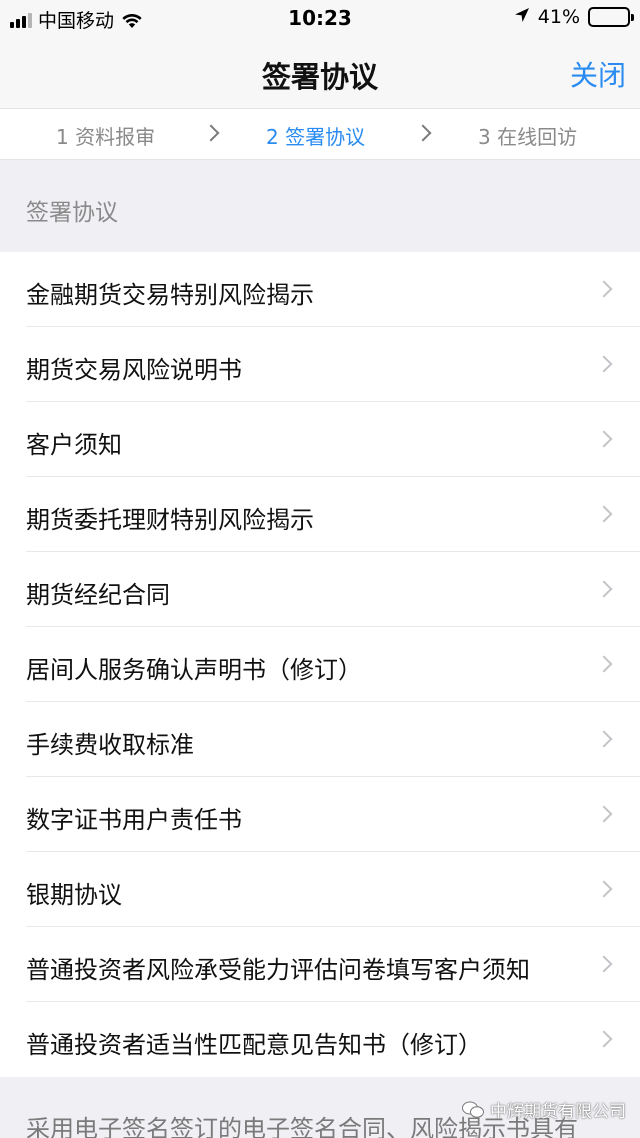  I want to click on list-item: 期货交易风险说明书, so click(320, 364).